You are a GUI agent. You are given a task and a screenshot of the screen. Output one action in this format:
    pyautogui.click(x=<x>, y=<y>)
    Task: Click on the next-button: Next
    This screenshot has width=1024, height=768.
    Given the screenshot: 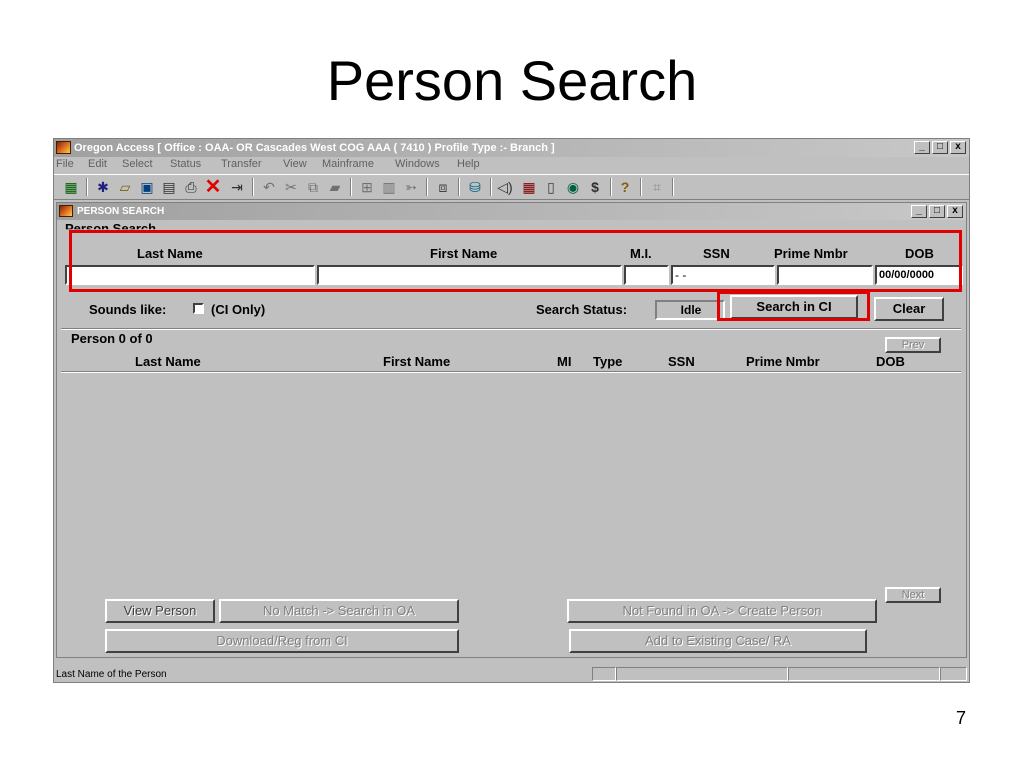 What is the action you would take?
    pyautogui.click(x=913, y=595)
    